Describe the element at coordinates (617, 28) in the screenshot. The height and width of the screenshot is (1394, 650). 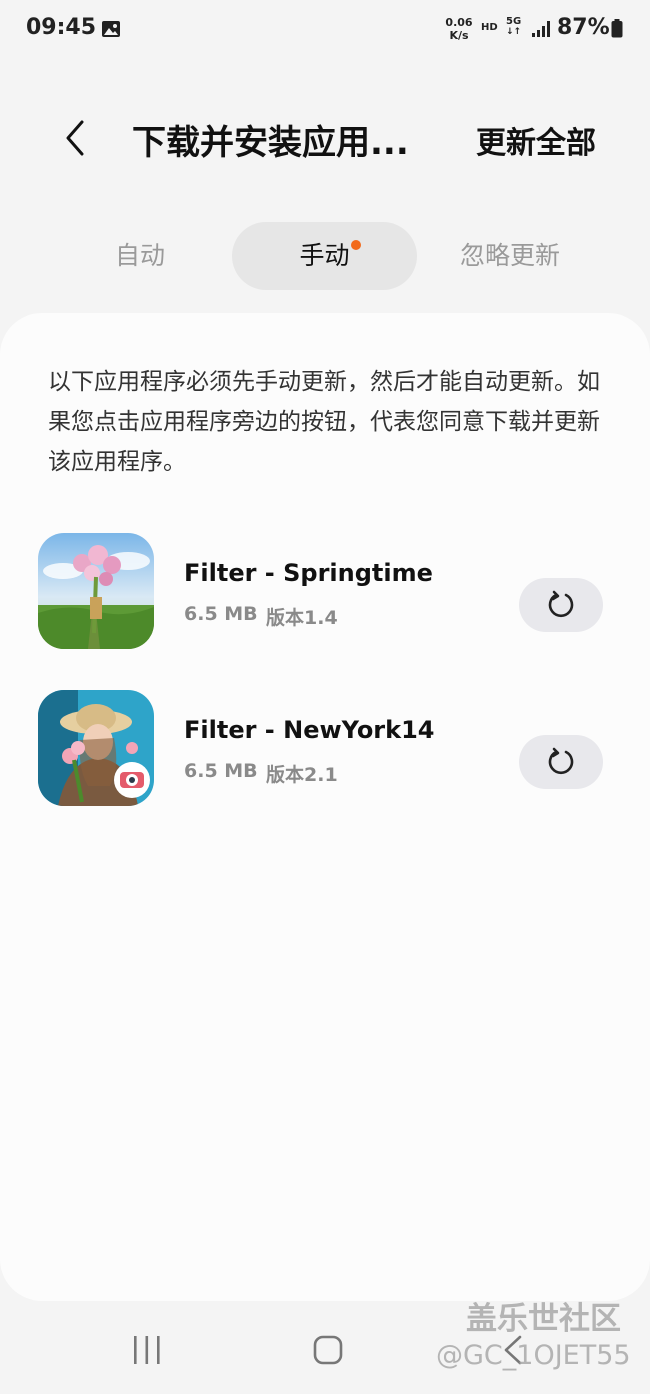
I see `battery-icon` at that location.